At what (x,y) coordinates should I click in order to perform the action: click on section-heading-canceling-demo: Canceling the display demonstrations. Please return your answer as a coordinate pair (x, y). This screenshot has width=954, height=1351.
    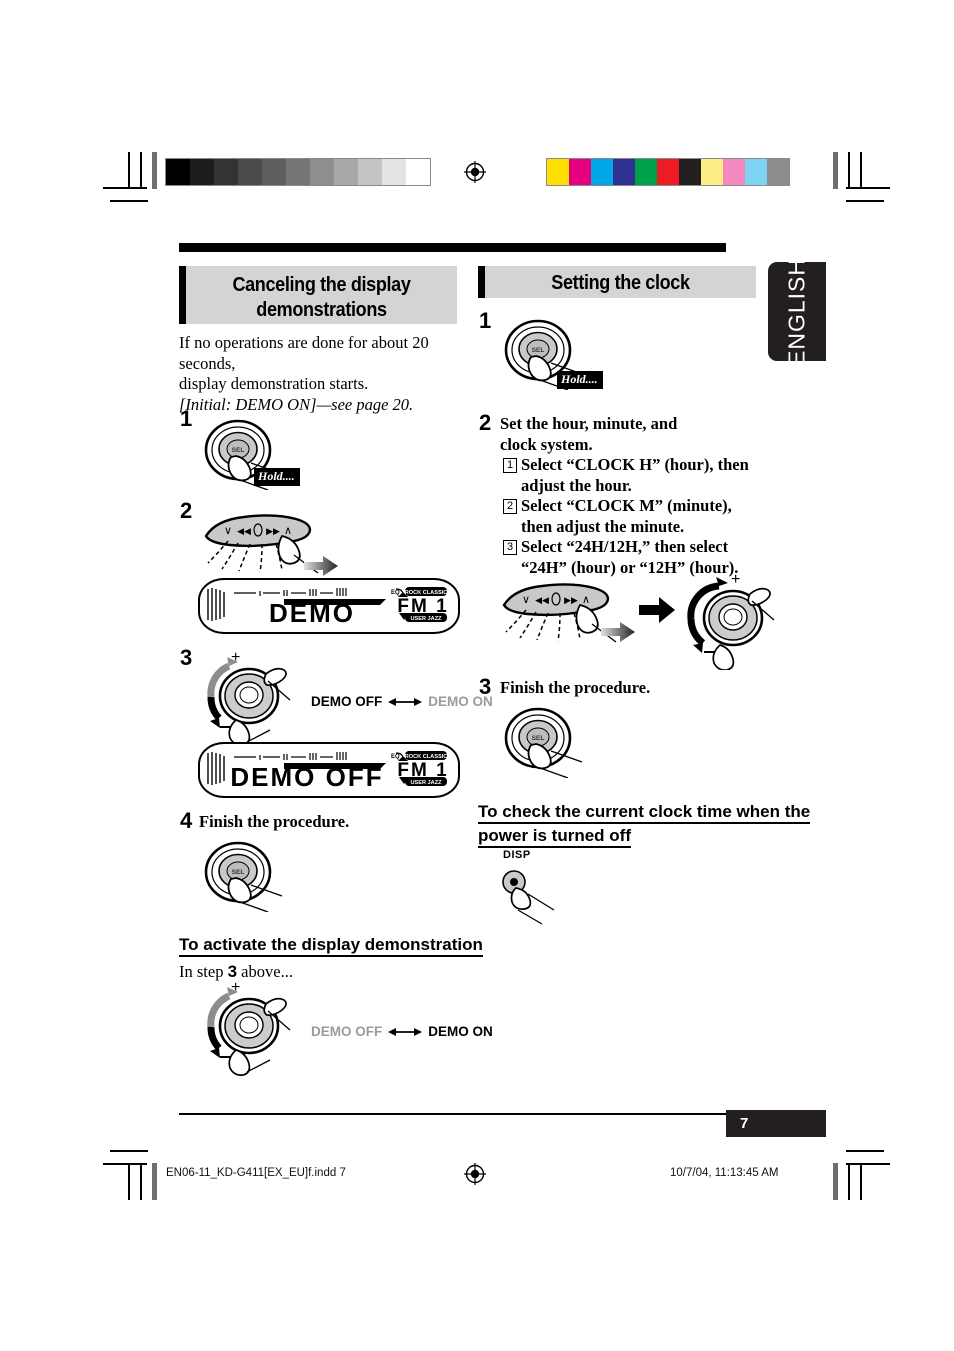
    Looking at the image, I should click on (318, 295).